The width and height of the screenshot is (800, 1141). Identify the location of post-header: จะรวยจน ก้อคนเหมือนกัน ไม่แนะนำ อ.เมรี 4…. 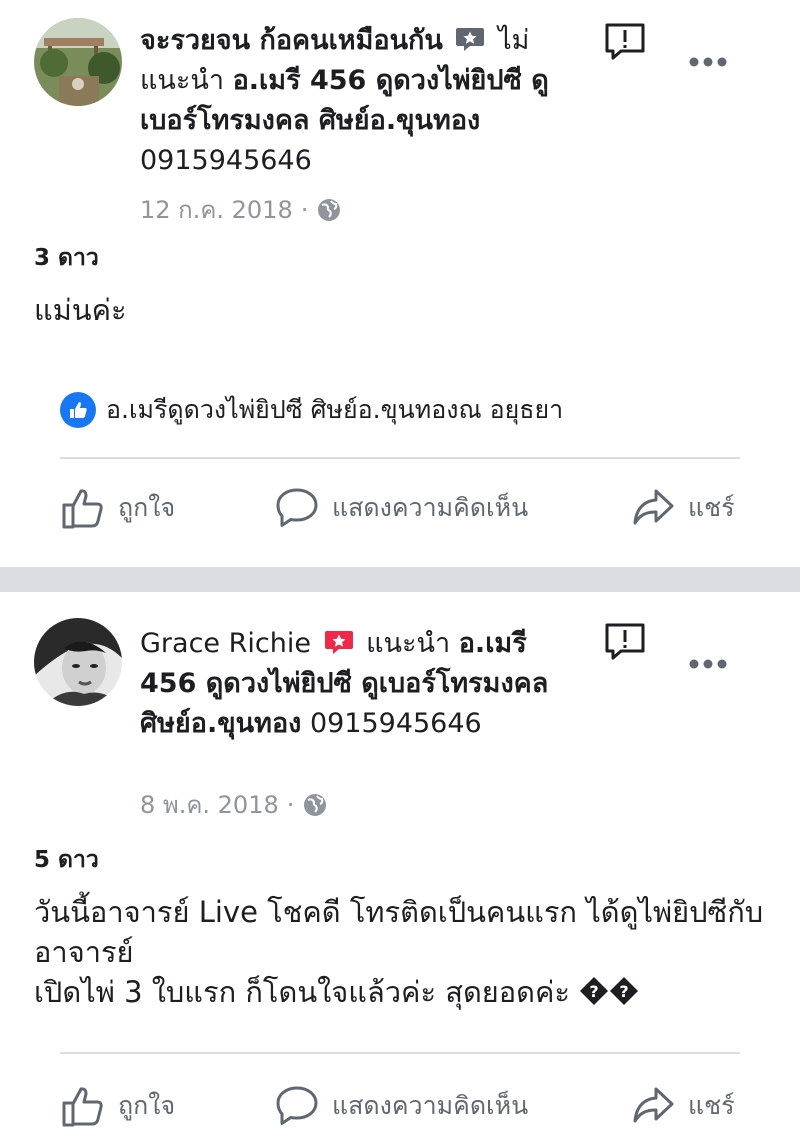
(365, 101).